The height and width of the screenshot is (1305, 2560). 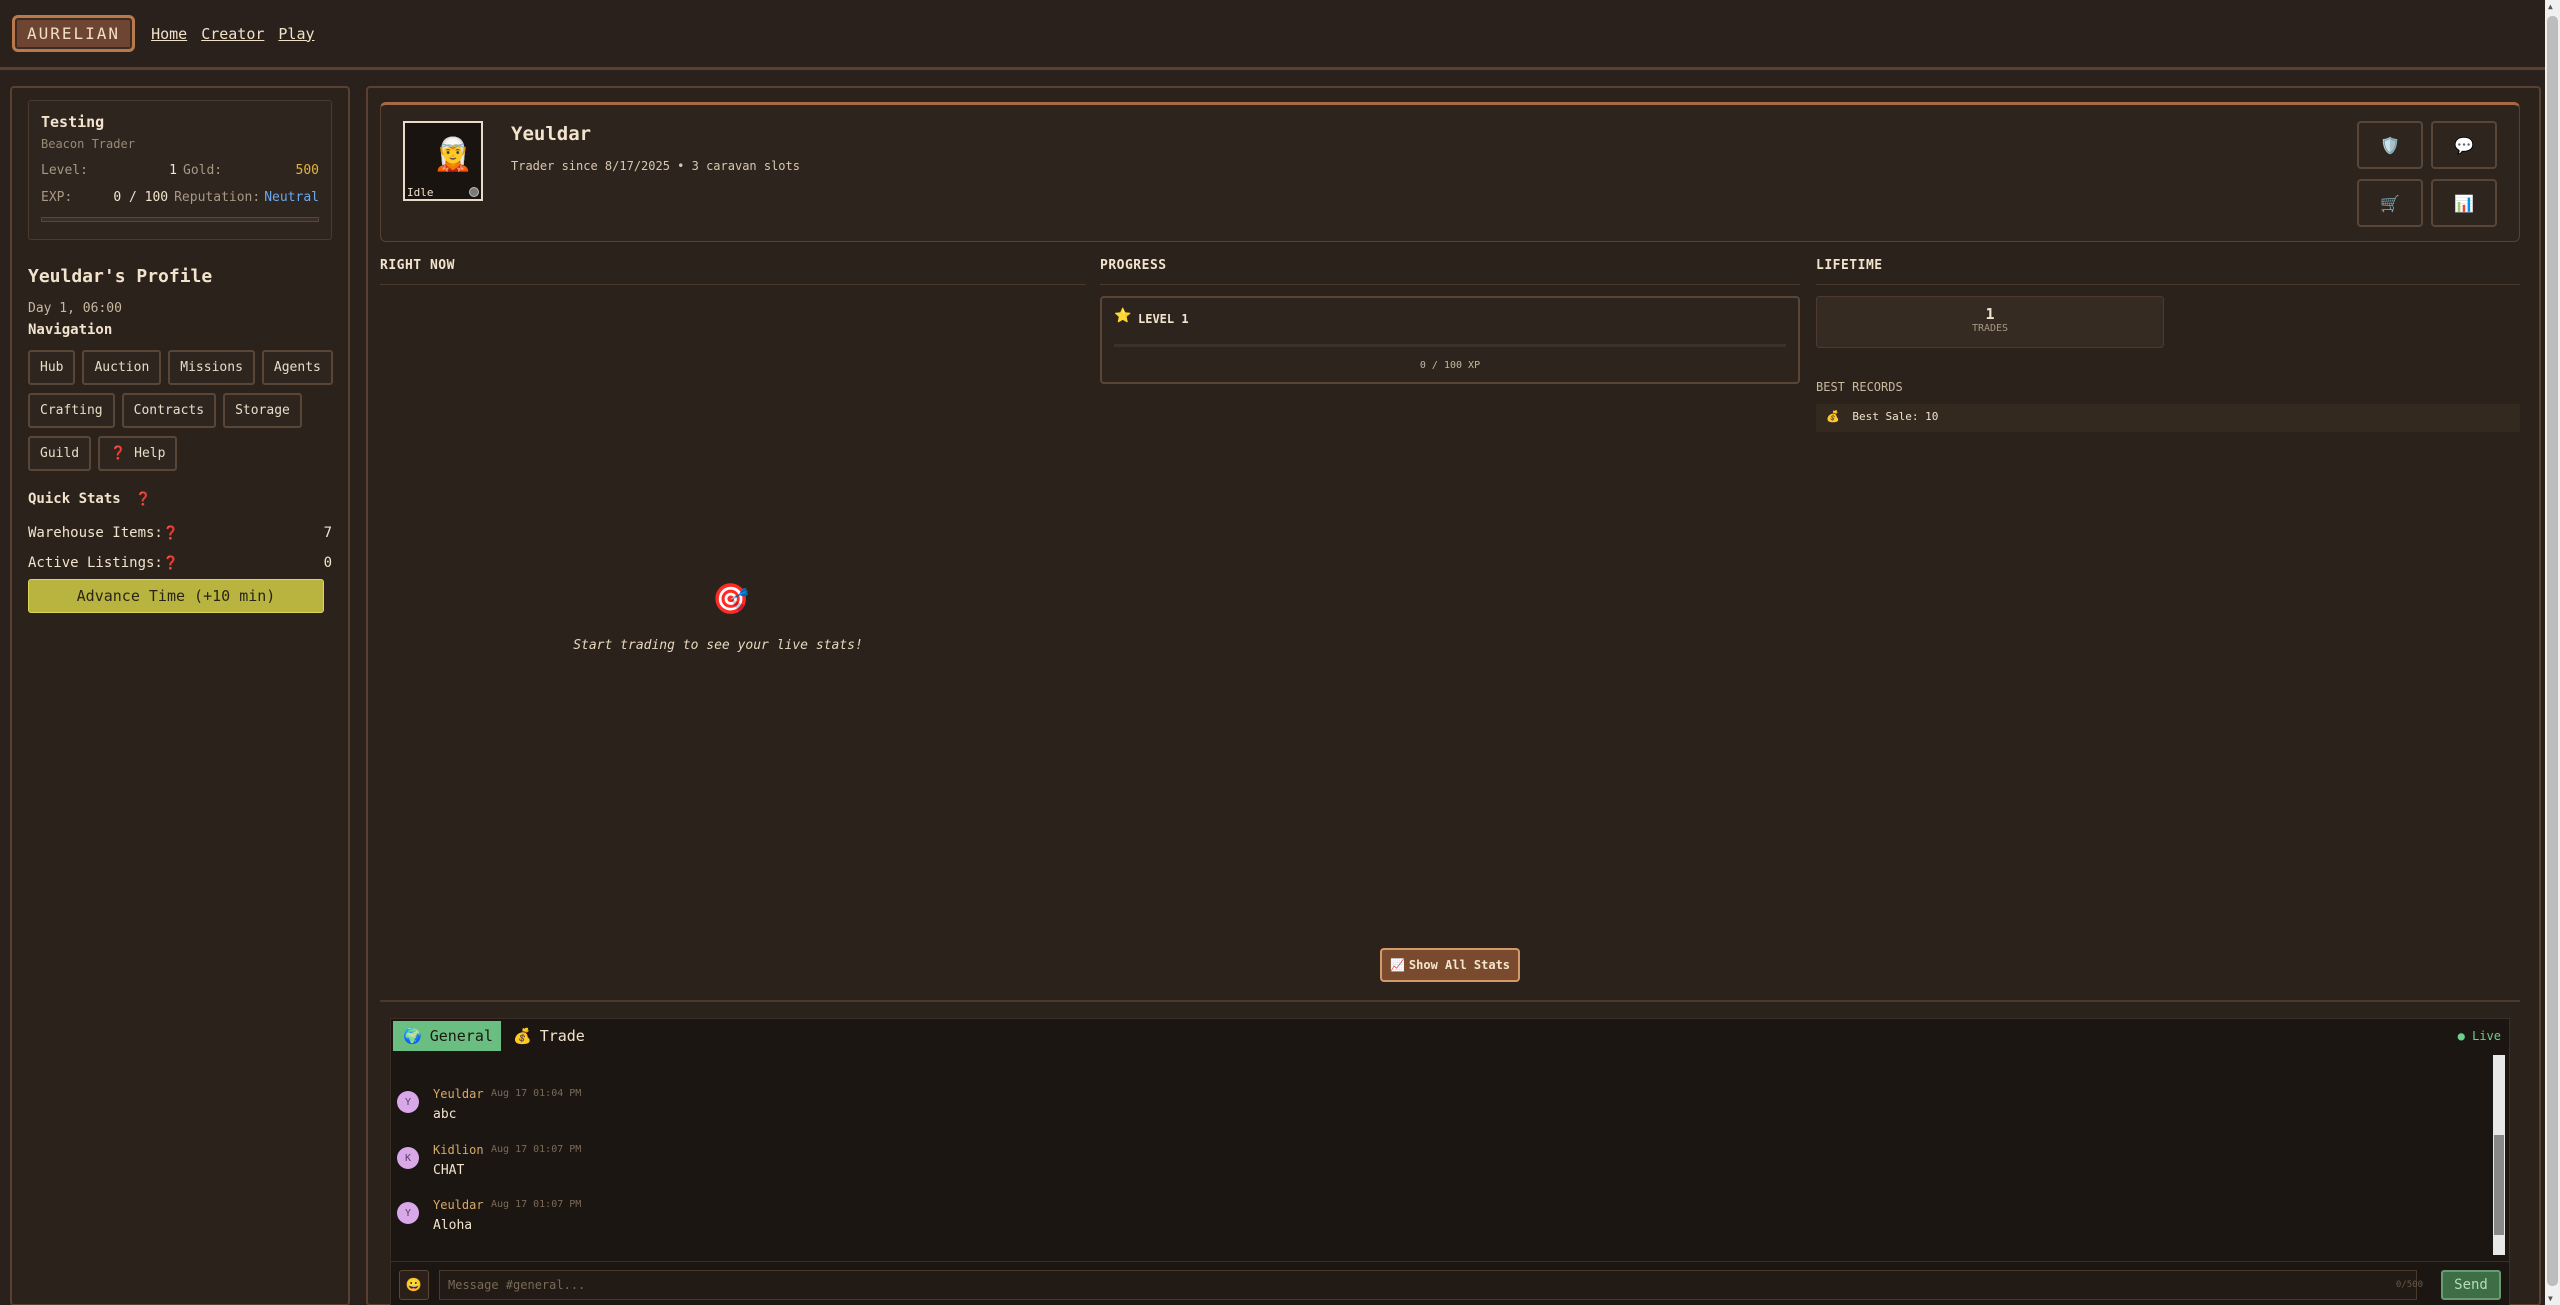 What do you see at coordinates (1133, 265) in the screenshot?
I see `progress-heading: PROGRESS` at bounding box center [1133, 265].